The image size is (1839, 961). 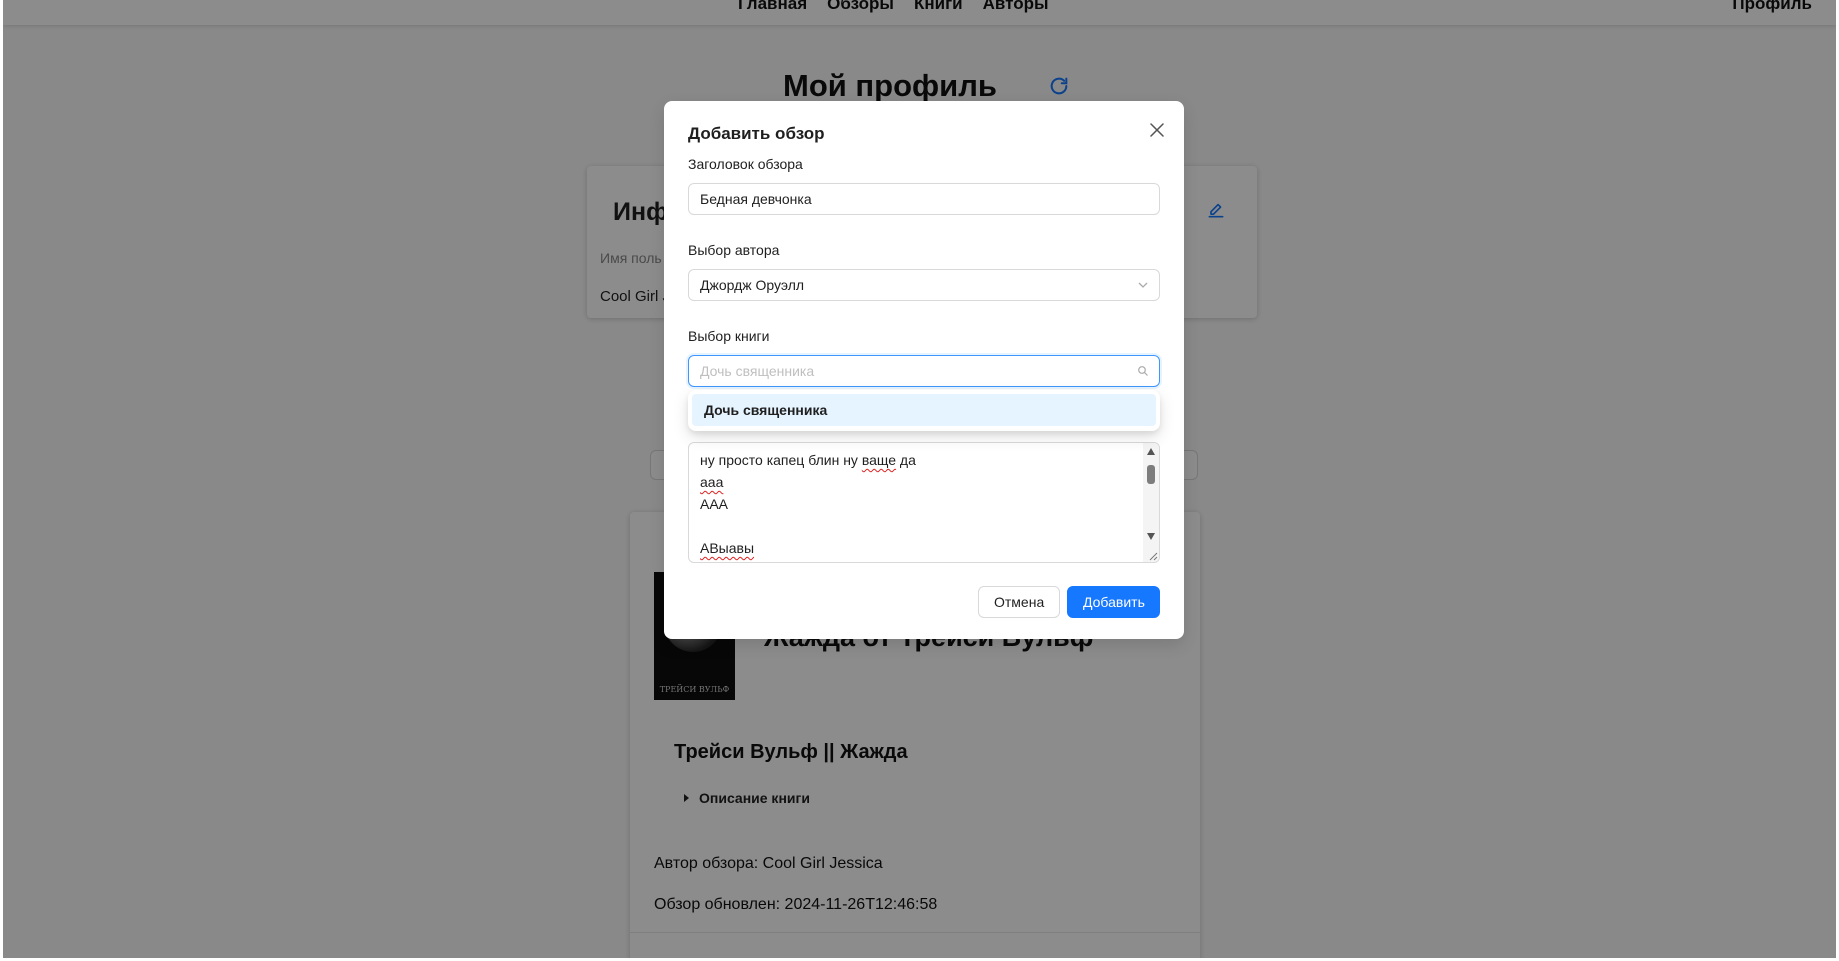 I want to click on dropdown-option: Дочь священника, so click(x=924, y=410).